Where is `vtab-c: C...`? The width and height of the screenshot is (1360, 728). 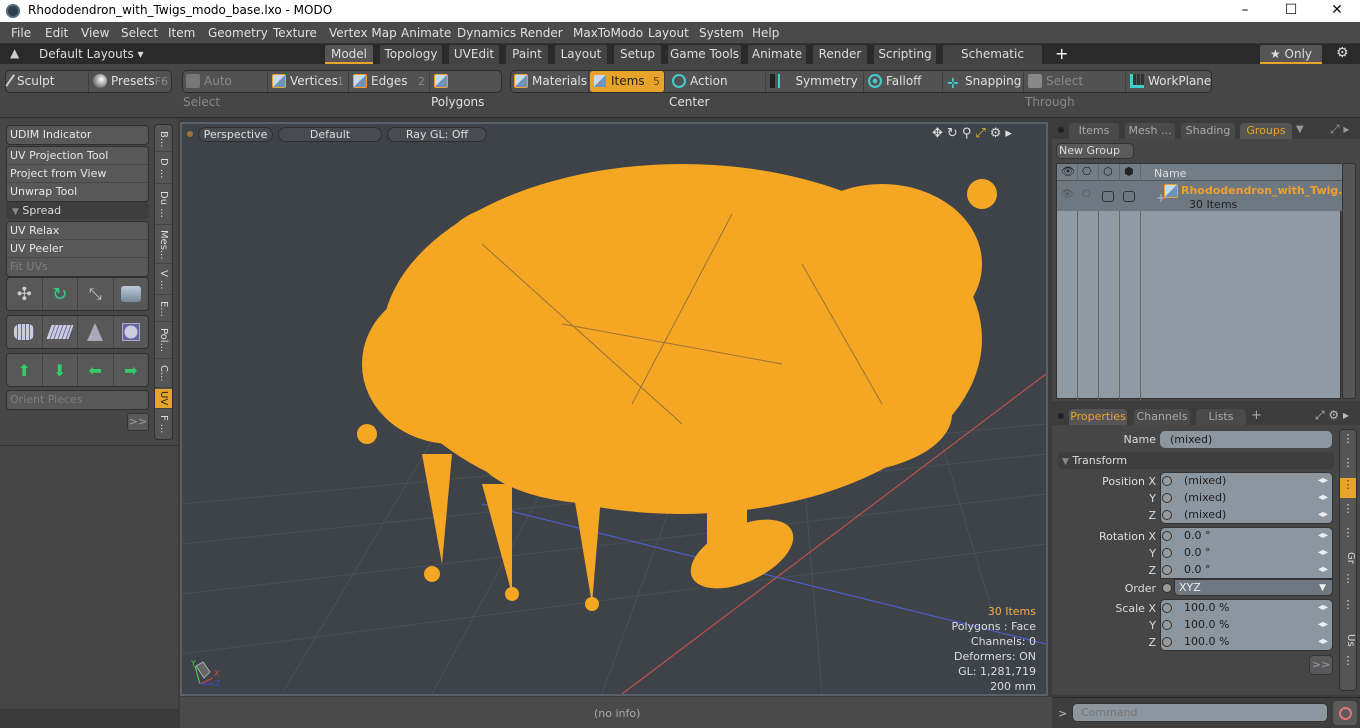 vtab-c: C... is located at coordinates (163, 374).